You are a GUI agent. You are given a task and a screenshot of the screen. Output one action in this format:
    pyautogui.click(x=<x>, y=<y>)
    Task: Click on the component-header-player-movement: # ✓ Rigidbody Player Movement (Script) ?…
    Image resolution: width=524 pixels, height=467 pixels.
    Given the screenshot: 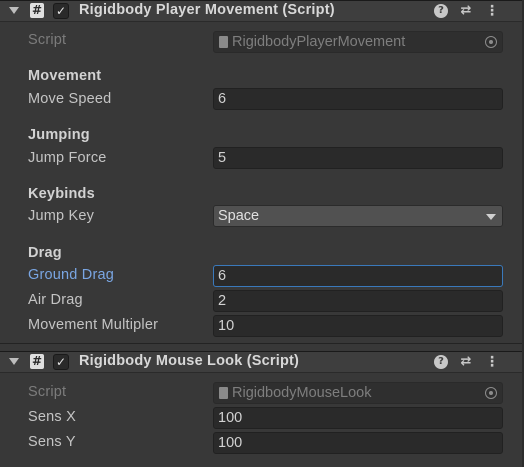 What is the action you would take?
    pyautogui.click(x=262, y=11)
    